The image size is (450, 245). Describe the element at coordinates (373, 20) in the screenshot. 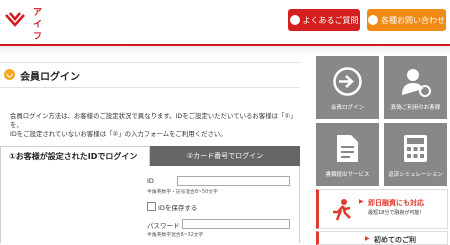

I see `mail-icon` at that location.